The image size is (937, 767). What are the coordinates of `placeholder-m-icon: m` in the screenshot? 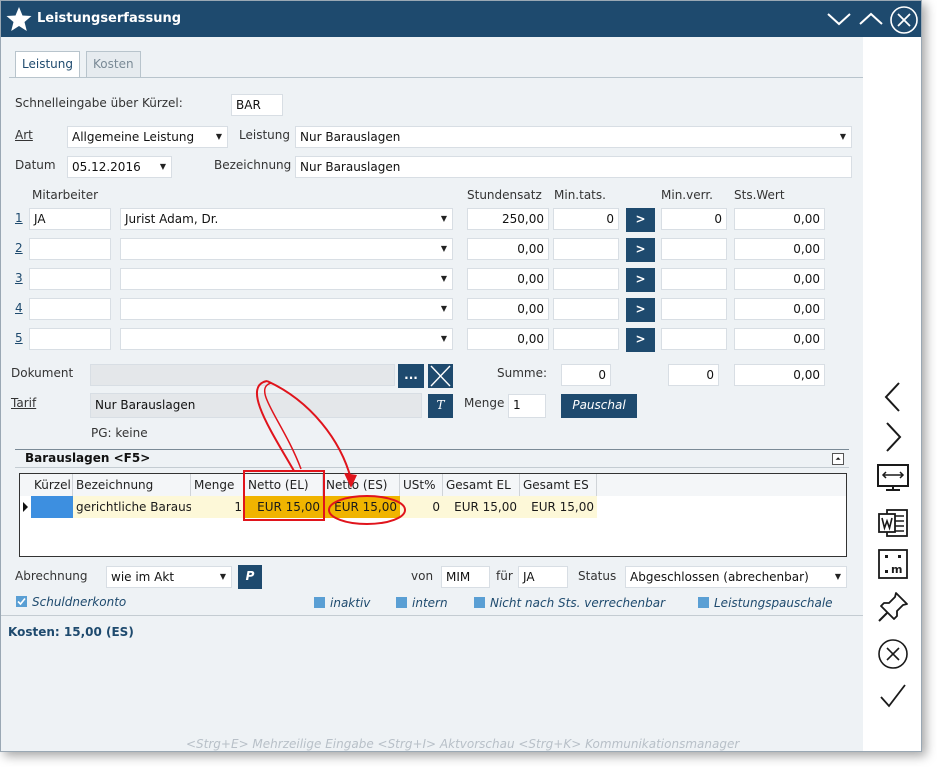 It's located at (893, 564).